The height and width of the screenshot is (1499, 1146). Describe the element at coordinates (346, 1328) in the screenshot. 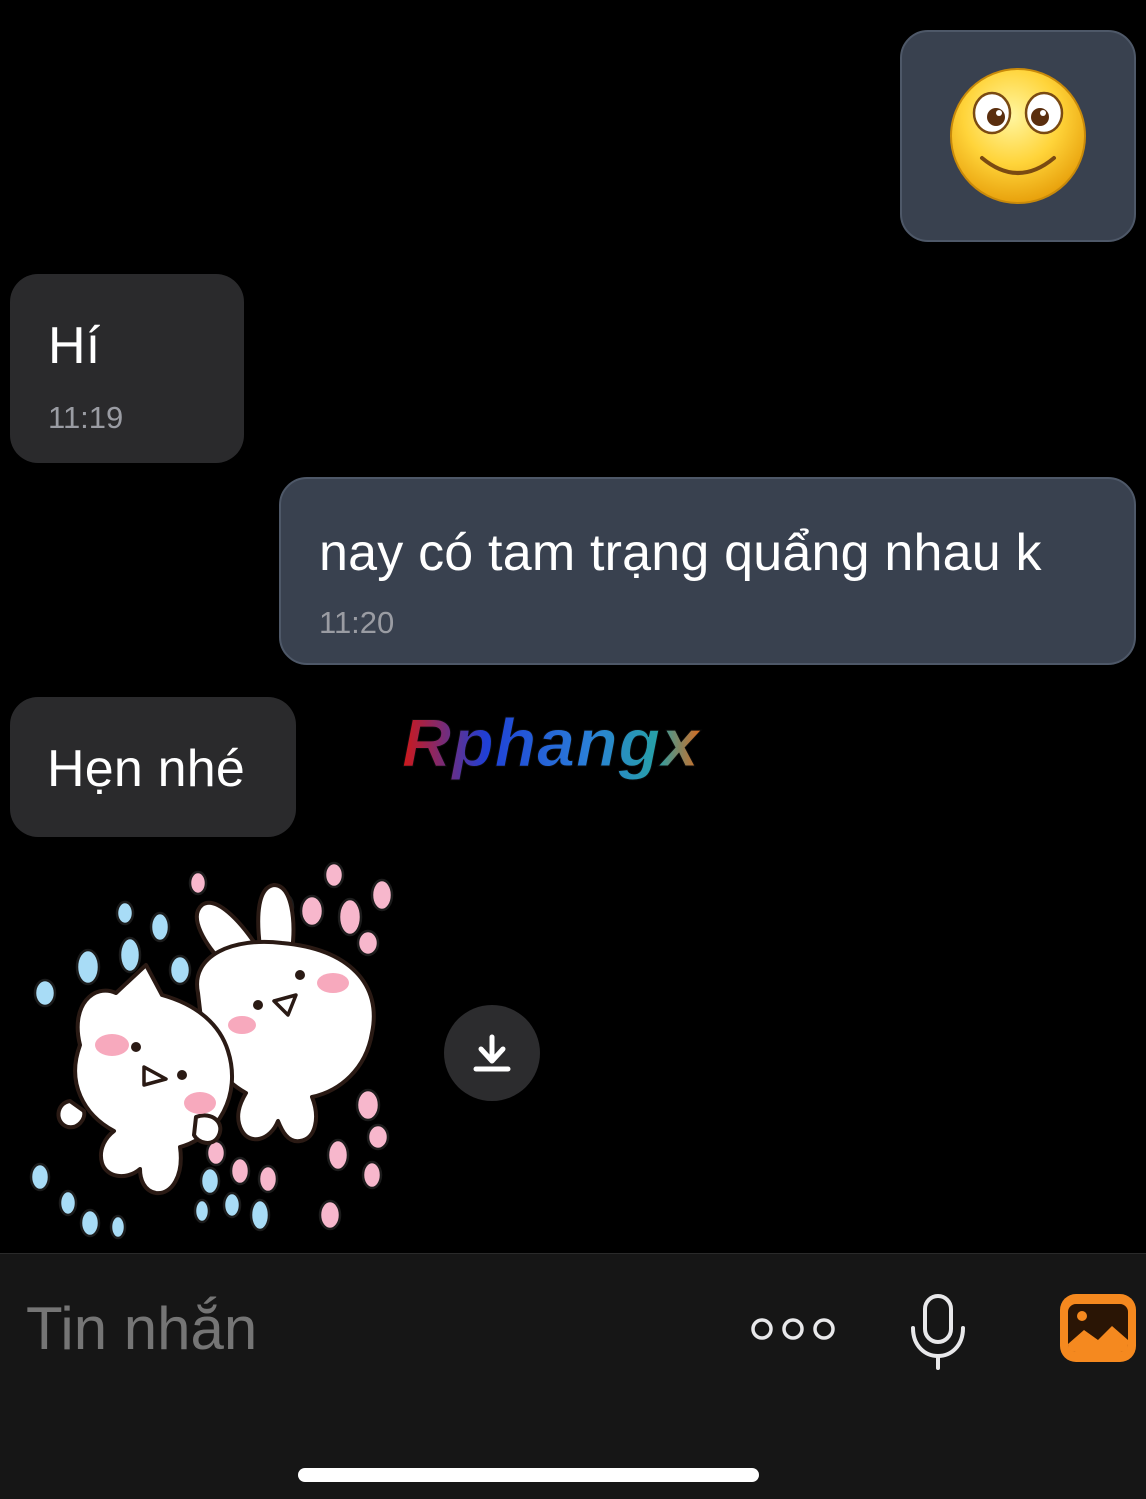

I see `message-input` at that location.